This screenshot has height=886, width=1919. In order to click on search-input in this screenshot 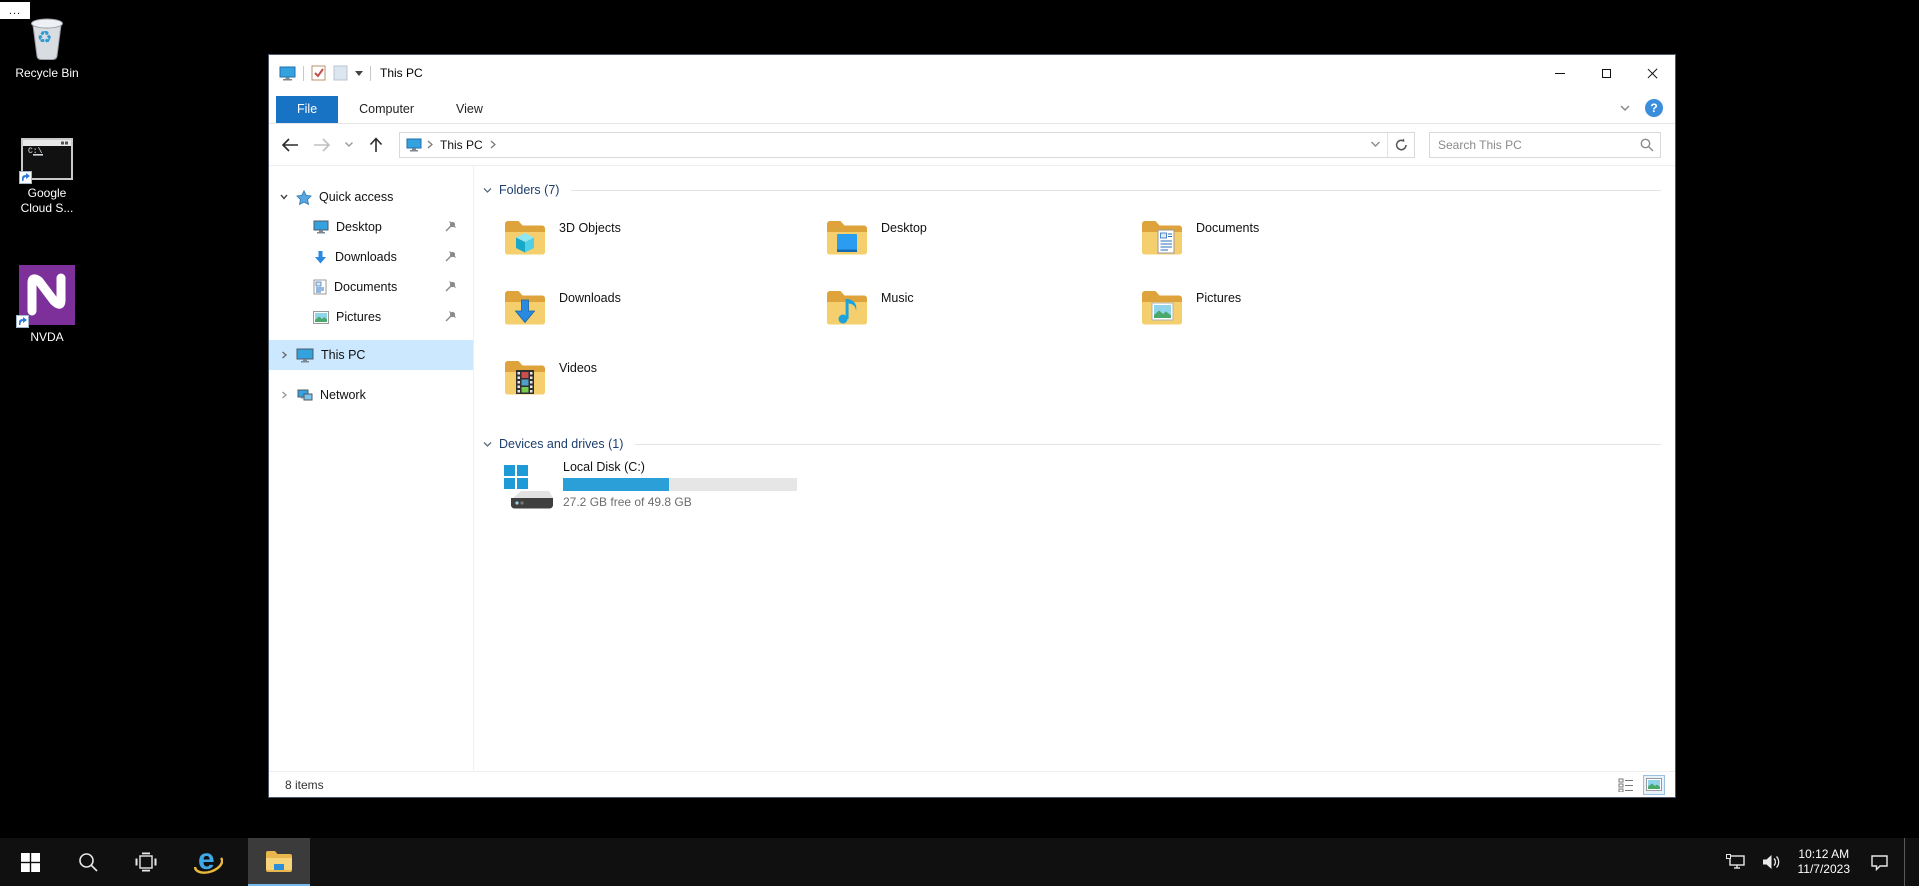, I will do `click(1539, 144)`.